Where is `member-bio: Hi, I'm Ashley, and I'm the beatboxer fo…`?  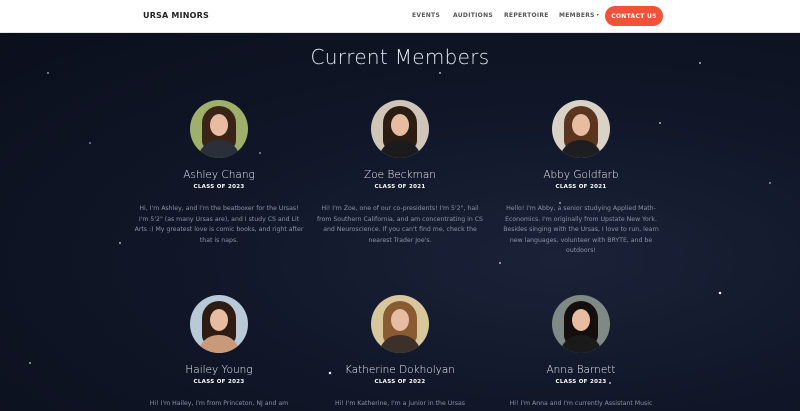
member-bio: Hi, I'm Ashley, and I'm the beatboxer fo… is located at coordinates (219, 224).